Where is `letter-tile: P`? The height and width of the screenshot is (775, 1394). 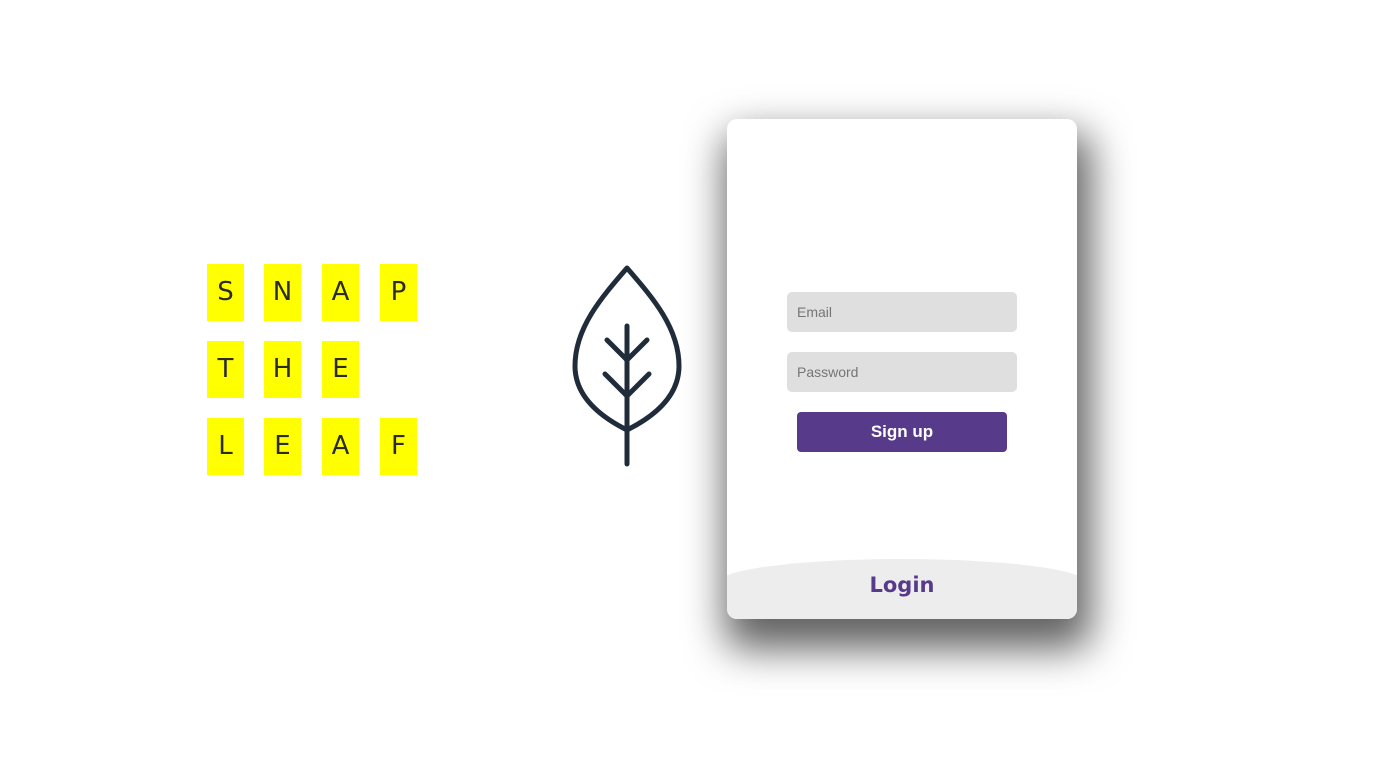 letter-tile: P is located at coordinates (398, 292).